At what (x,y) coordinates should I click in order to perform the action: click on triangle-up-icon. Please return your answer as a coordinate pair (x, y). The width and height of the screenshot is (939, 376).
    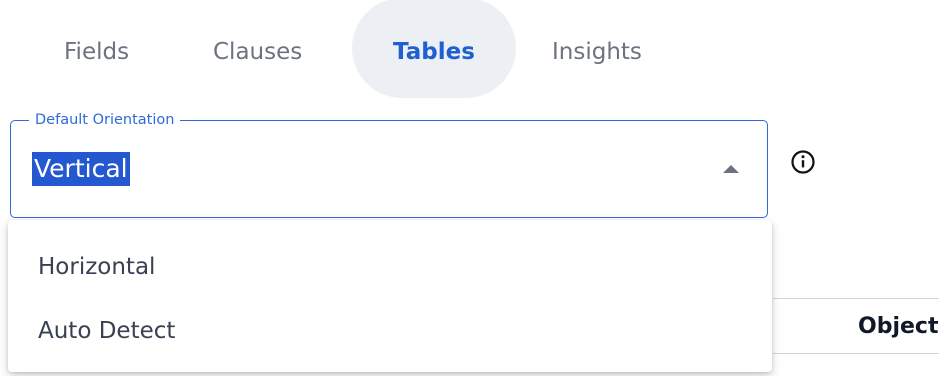
    Looking at the image, I should click on (731, 169).